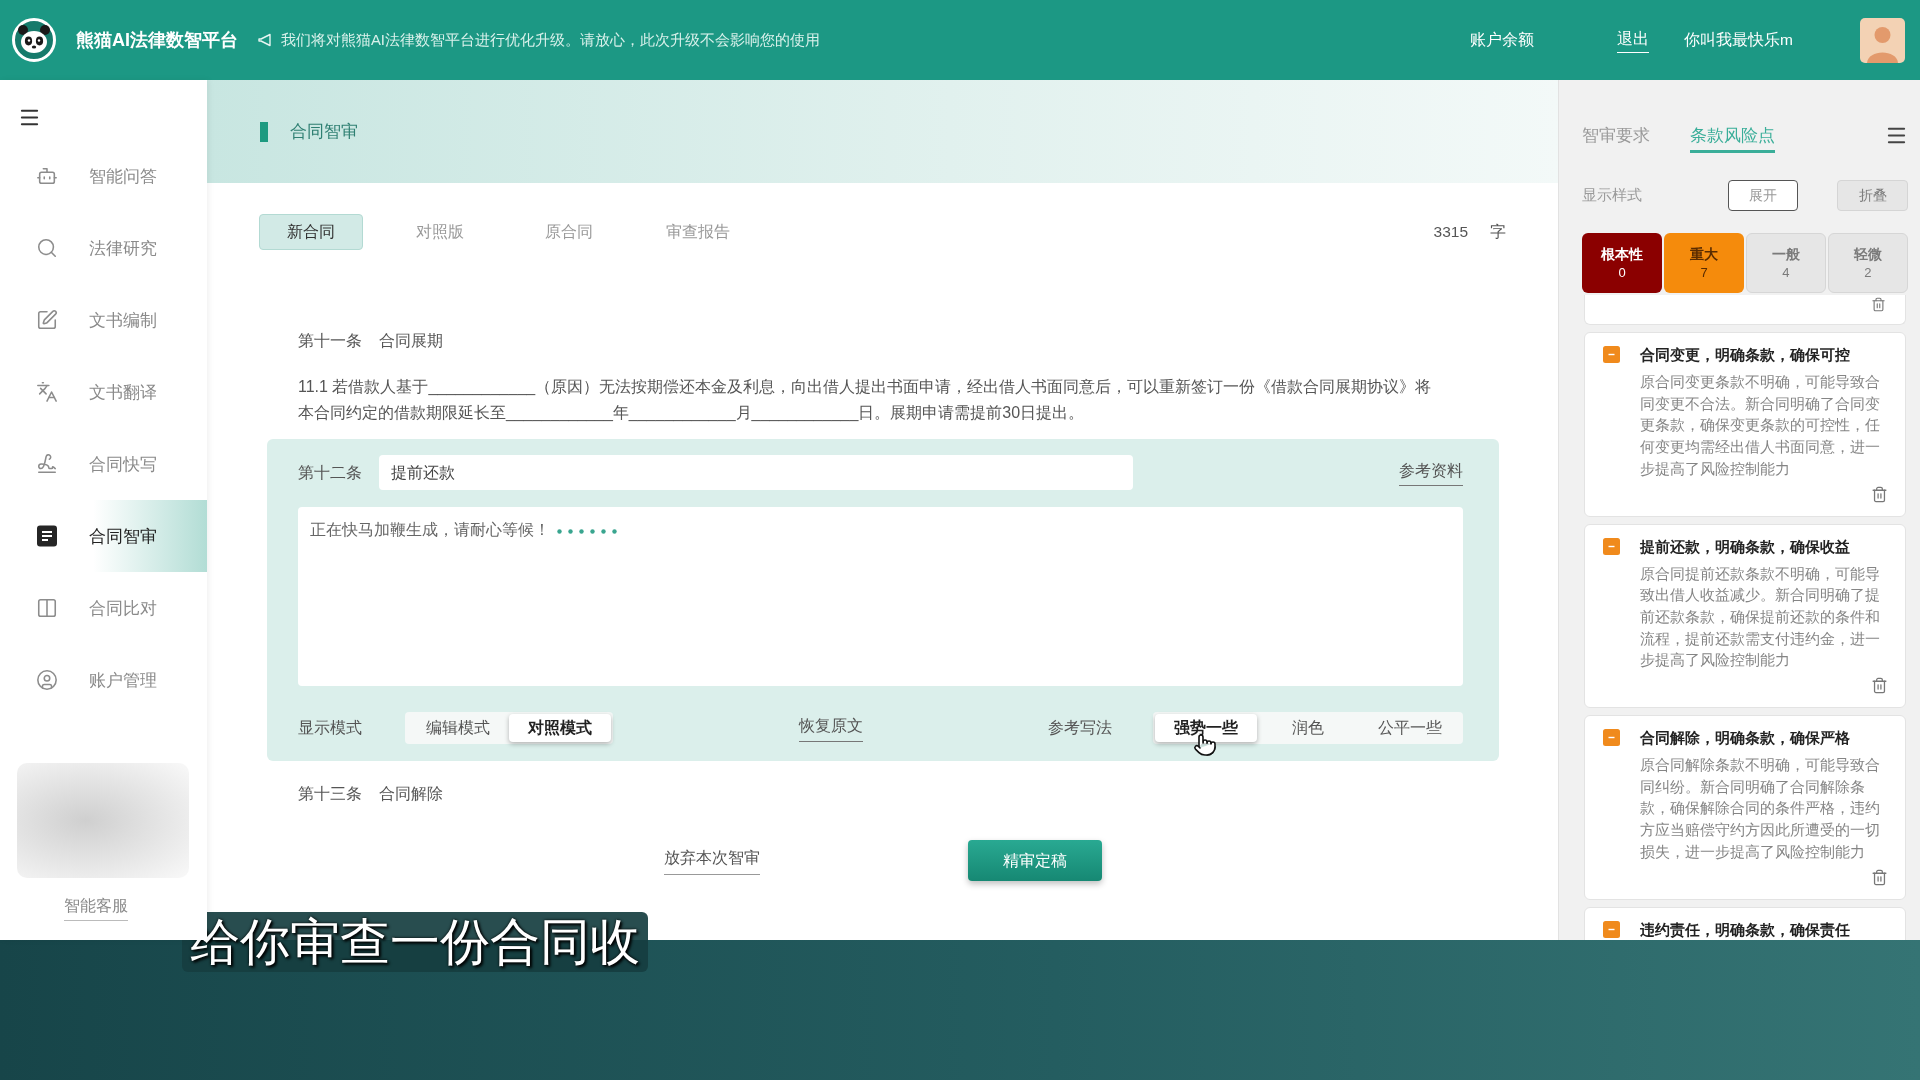 This screenshot has height=1080, width=1920. What do you see at coordinates (330, 341) in the screenshot?
I see `clause-number: 第十一条` at bounding box center [330, 341].